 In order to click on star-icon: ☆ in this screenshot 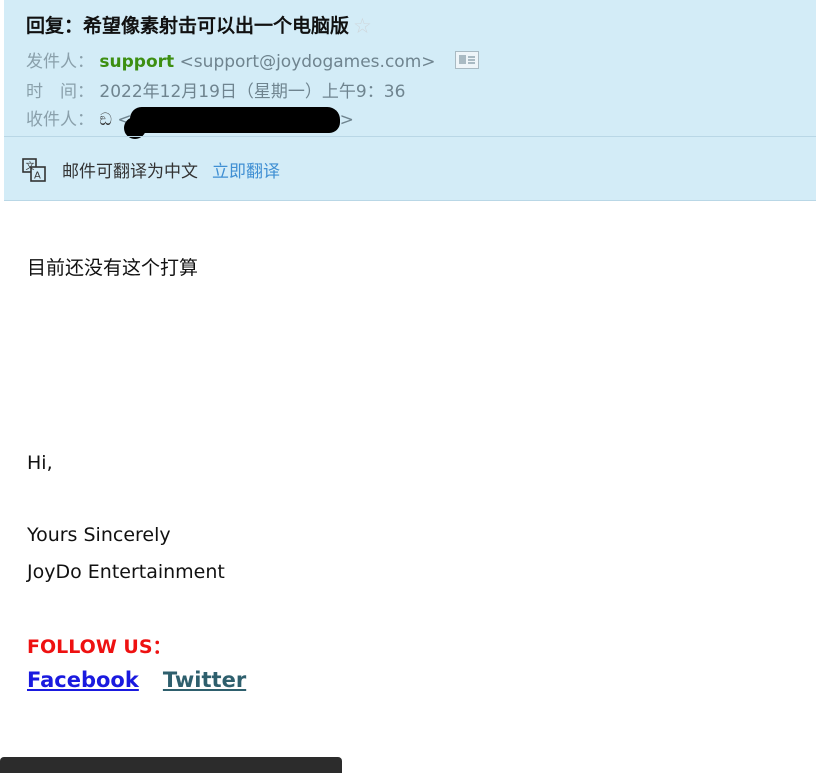, I will do `click(362, 26)`.